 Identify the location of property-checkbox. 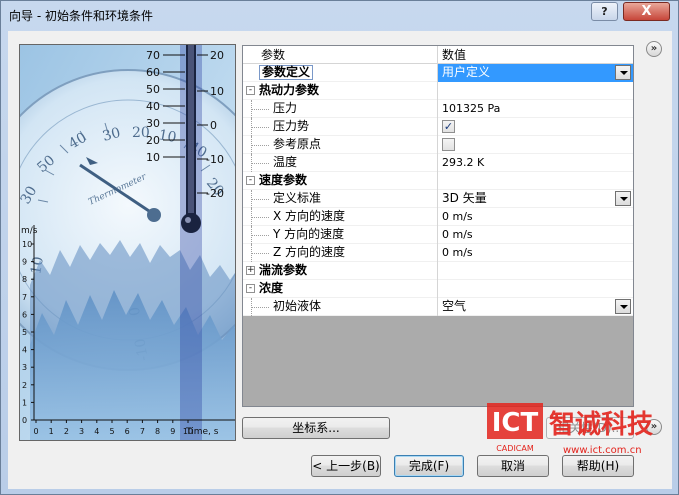
(448, 144).